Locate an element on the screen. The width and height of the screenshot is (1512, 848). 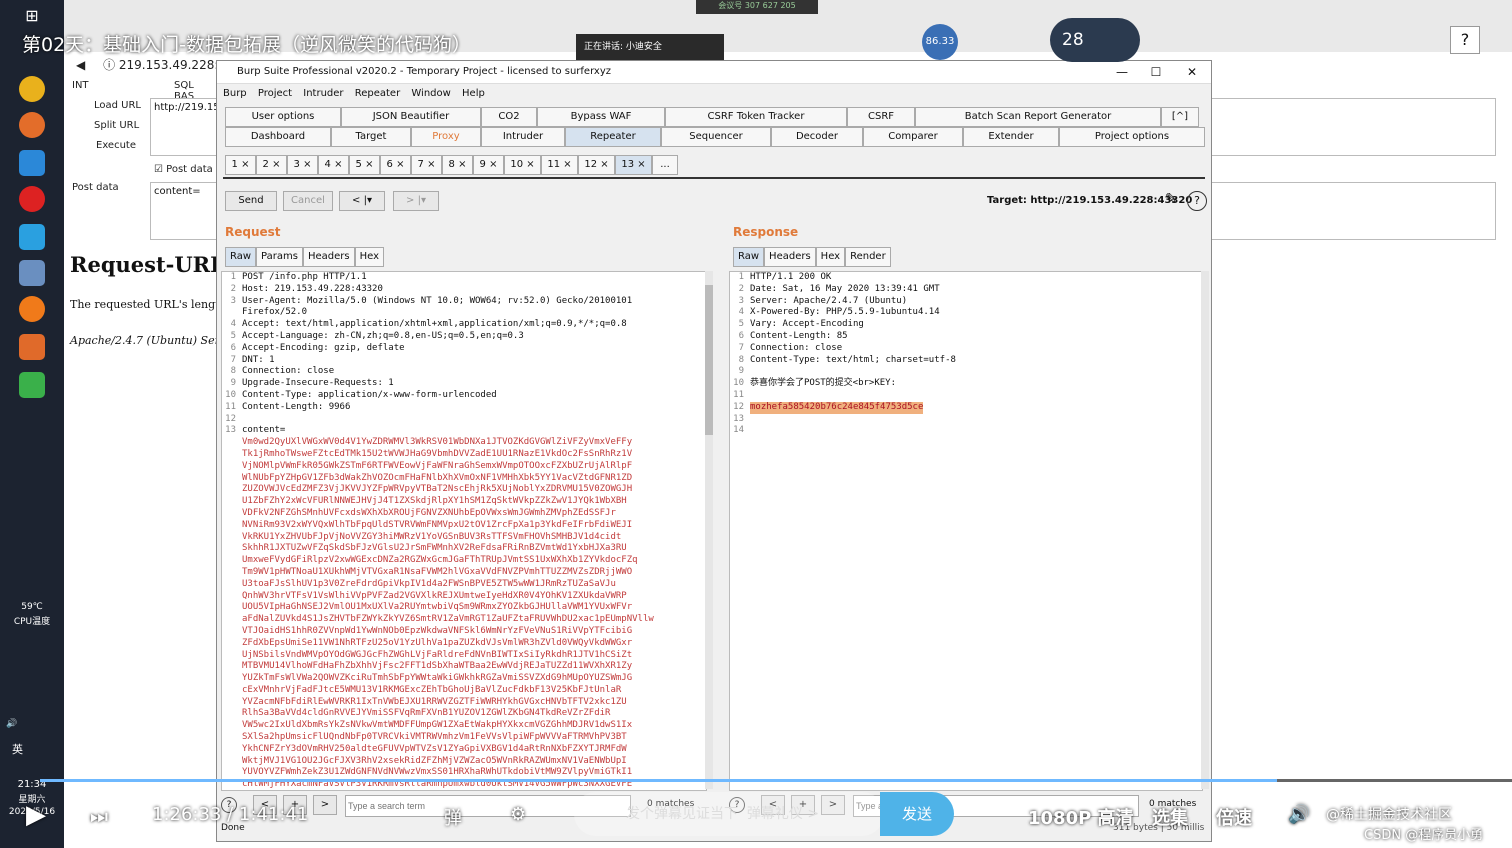
cancel-button: Cancel is located at coordinates (308, 201).